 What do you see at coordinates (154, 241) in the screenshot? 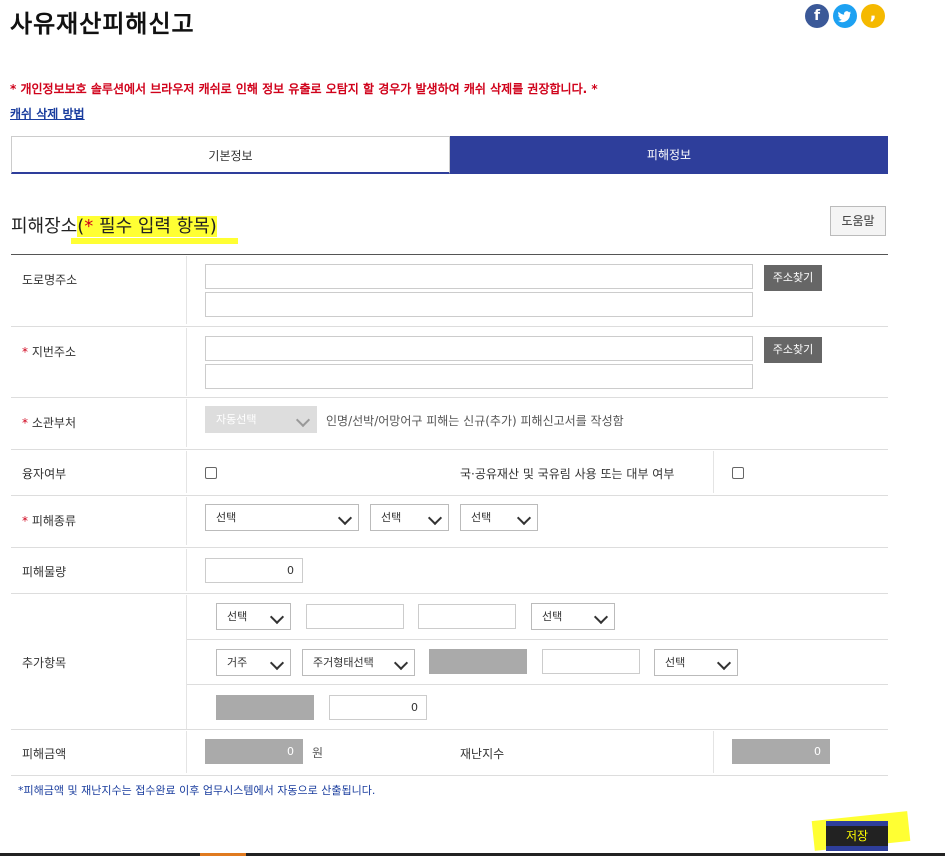
I see `highlight-mark` at bounding box center [154, 241].